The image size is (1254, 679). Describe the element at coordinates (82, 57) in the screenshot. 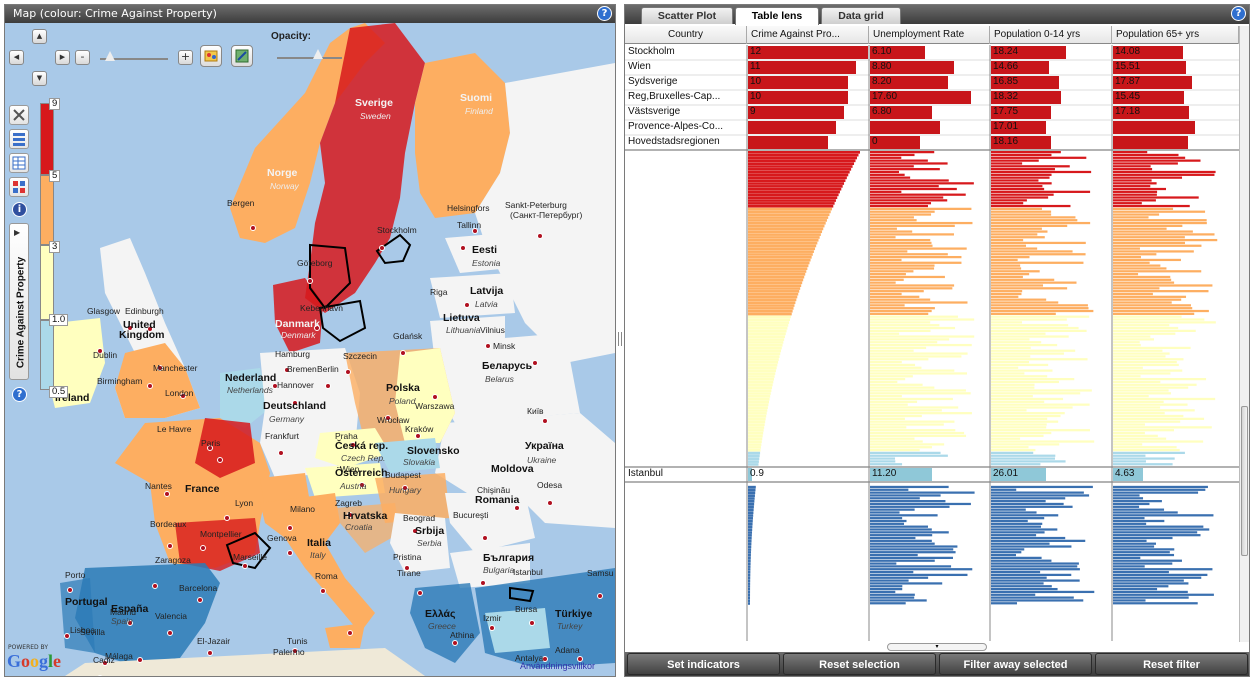

I see `zoom-out-button: -` at that location.